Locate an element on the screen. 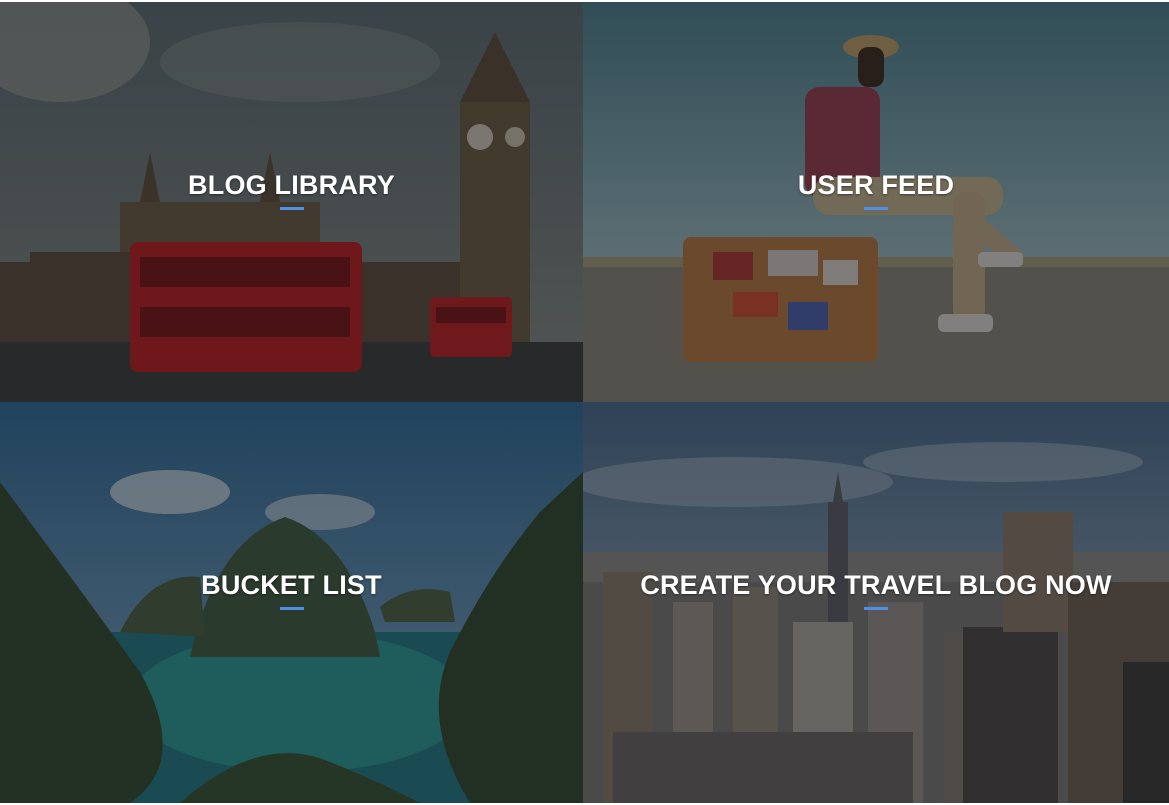 This screenshot has width=1169, height=805. tile-caption: USER FEED is located at coordinates (876, 190).